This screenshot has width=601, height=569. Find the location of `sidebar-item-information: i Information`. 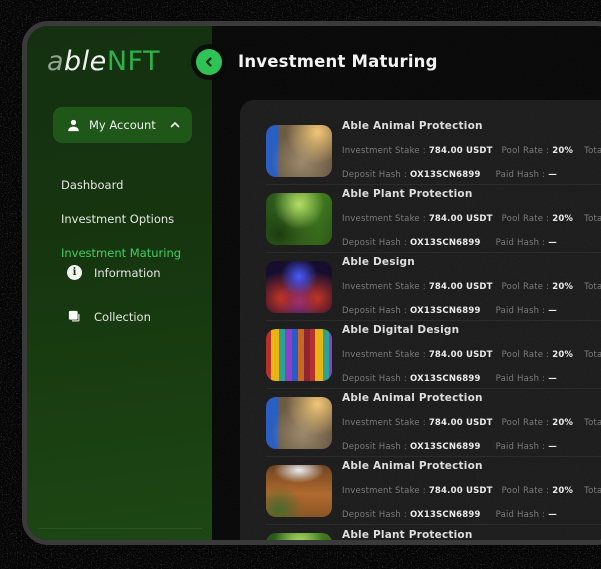

sidebar-item-information: i Information is located at coordinates (148, 272).